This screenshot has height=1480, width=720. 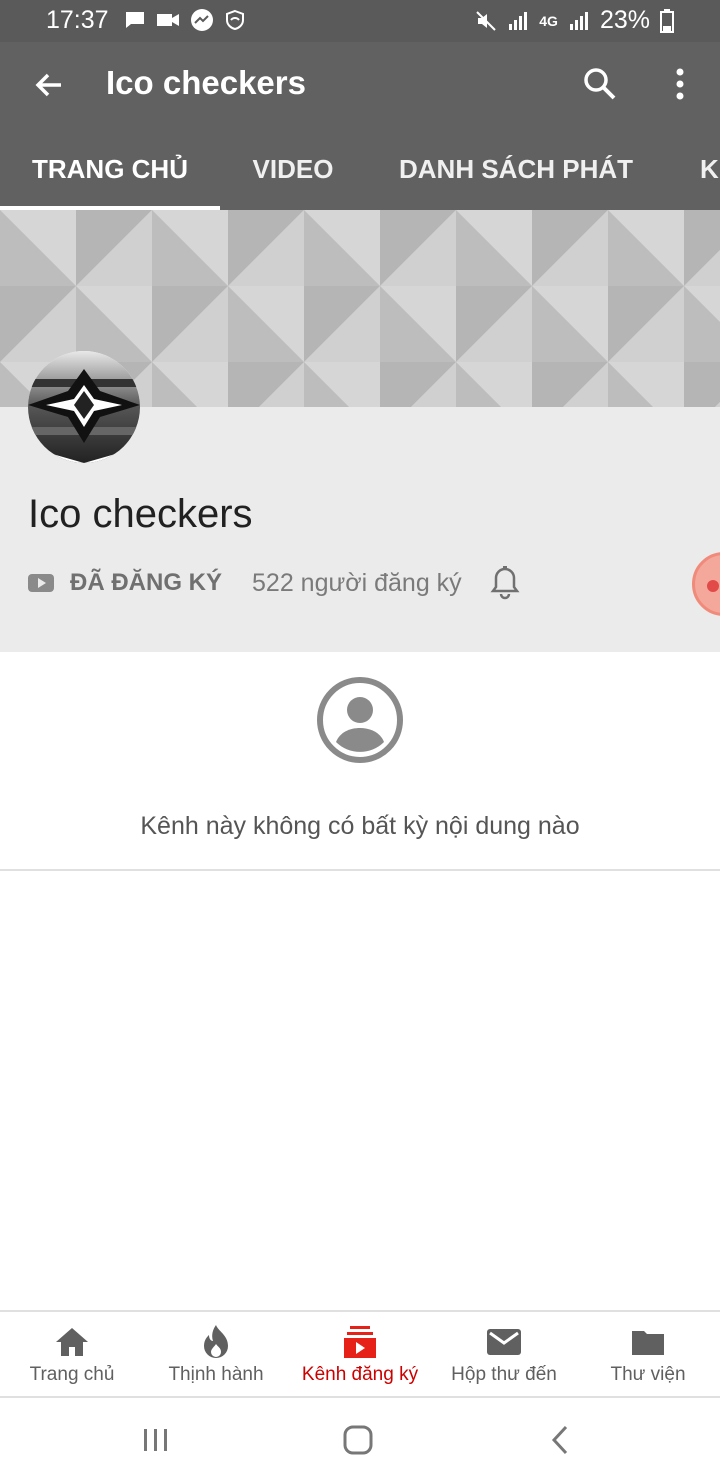 What do you see at coordinates (693, 169) in the screenshot?
I see `tab-partial: K` at bounding box center [693, 169].